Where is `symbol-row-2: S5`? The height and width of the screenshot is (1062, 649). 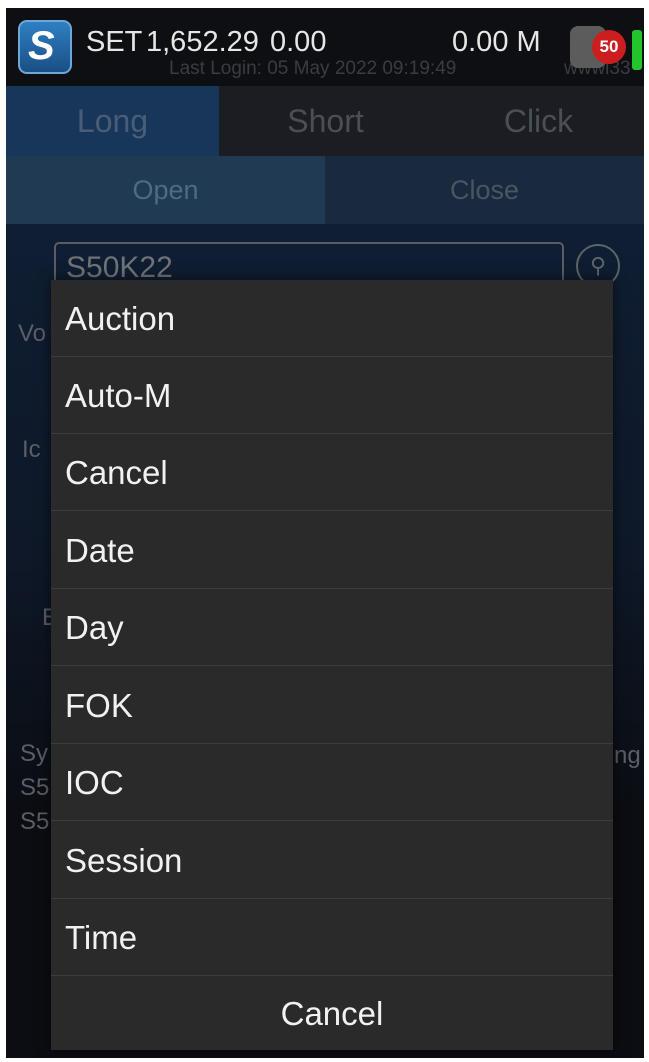
symbol-row-2: S5 is located at coordinates (35, 821).